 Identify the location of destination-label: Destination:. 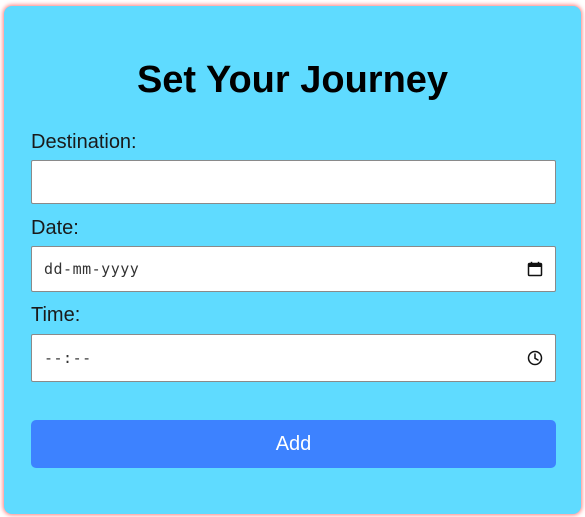
(84, 142).